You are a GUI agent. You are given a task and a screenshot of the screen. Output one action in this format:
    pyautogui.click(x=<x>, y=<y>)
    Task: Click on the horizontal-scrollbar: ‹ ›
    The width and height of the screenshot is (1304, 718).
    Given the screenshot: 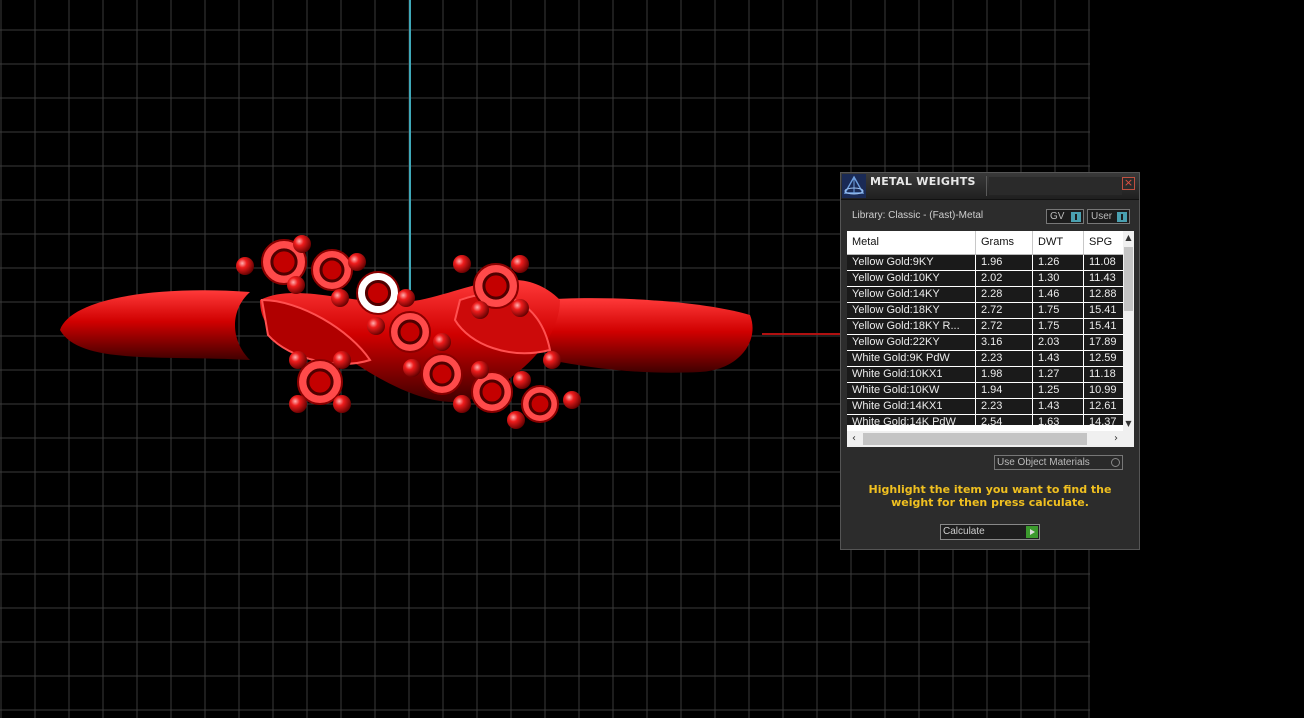 What is the action you would take?
    pyautogui.click(x=985, y=439)
    